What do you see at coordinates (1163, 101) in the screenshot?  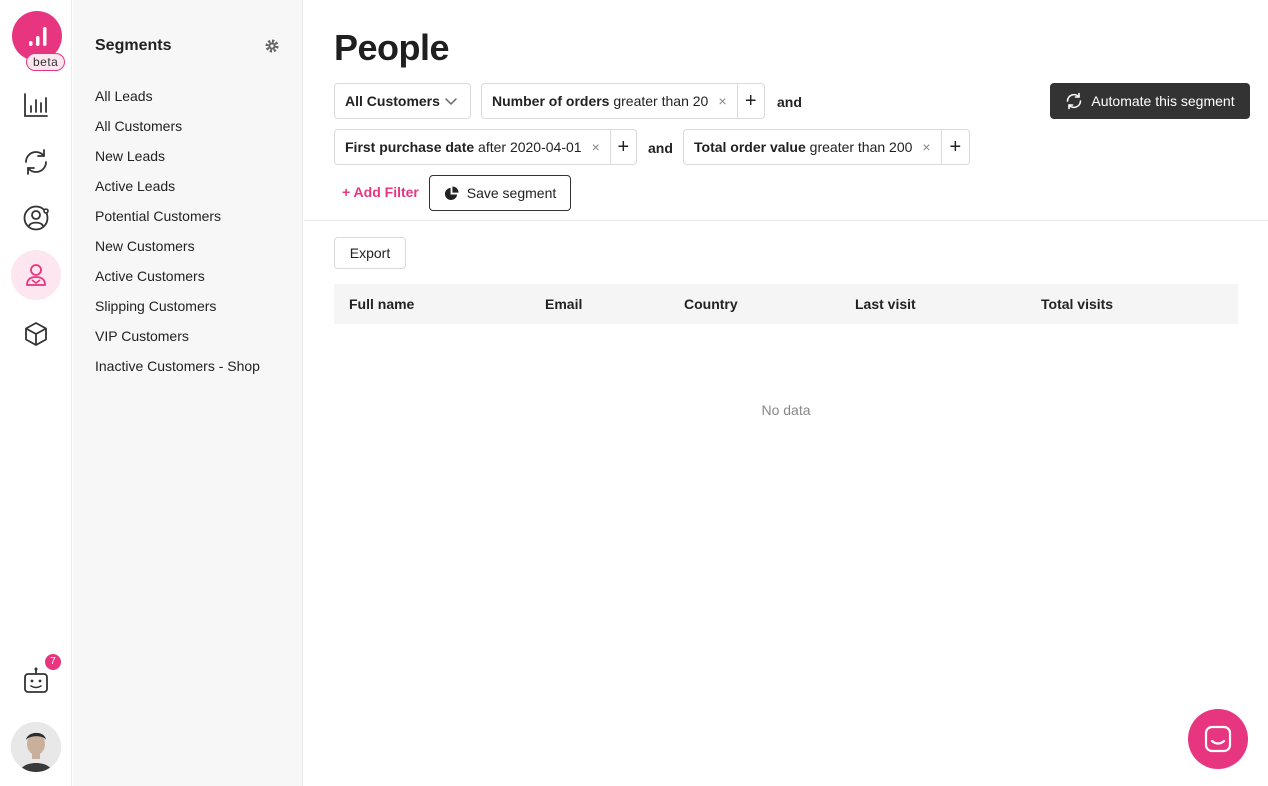 I see `automate-label: Automate this segment` at bounding box center [1163, 101].